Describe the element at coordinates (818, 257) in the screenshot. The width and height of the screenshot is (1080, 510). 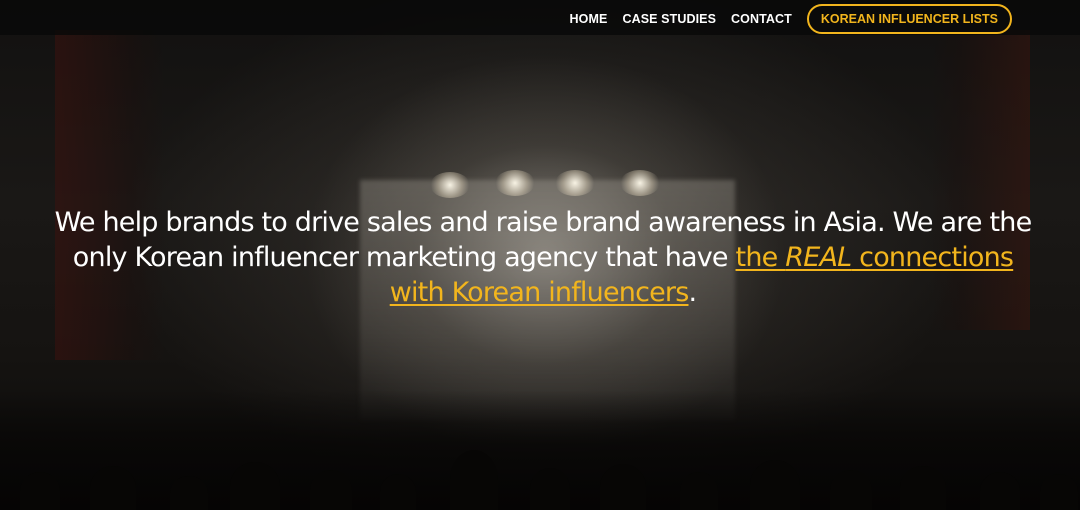
I see `link-text-emphasis: REAL` at that location.